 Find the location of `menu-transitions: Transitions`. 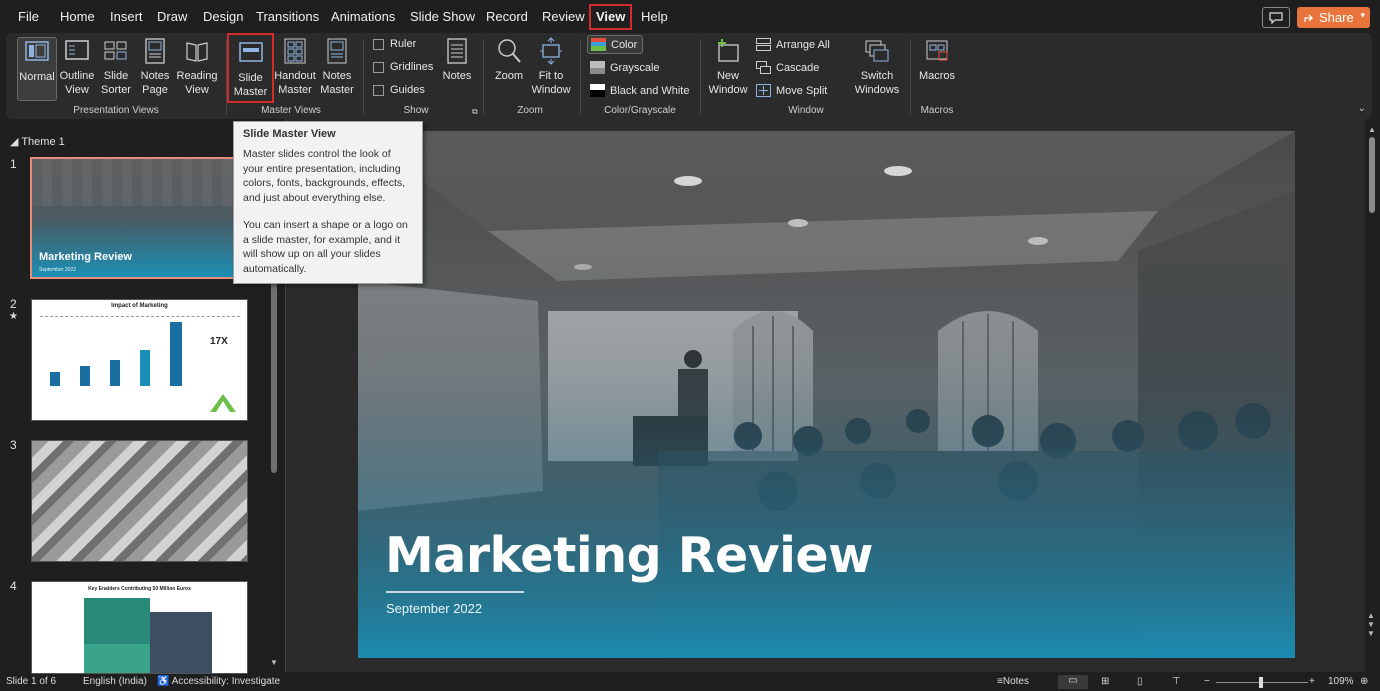

menu-transitions: Transitions is located at coordinates (287, 17).